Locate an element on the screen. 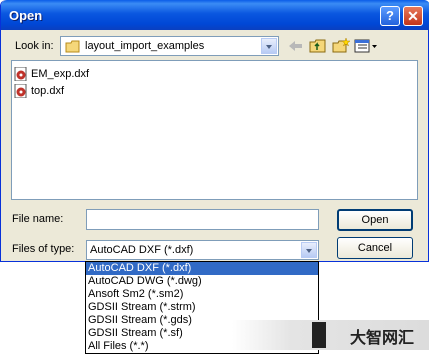  files-of-type-value: AutoCAD DXF (*.dxf) is located at coordinates (142, 250).